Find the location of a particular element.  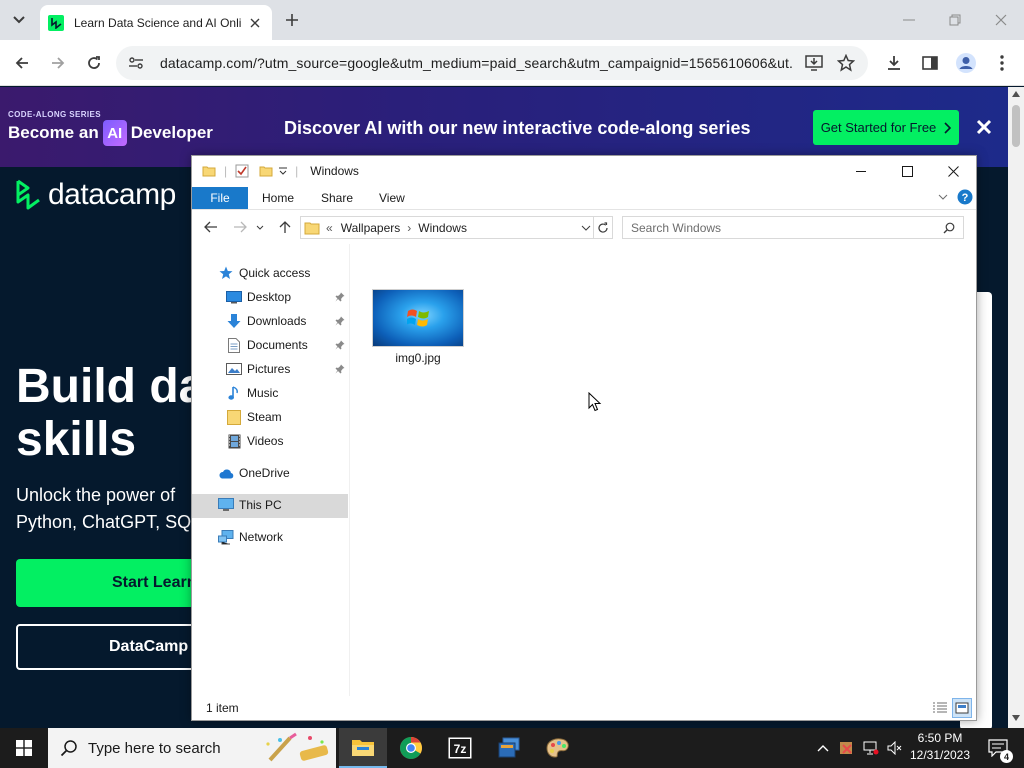

taskbar-app-blue is located at coordinates (509, 748).